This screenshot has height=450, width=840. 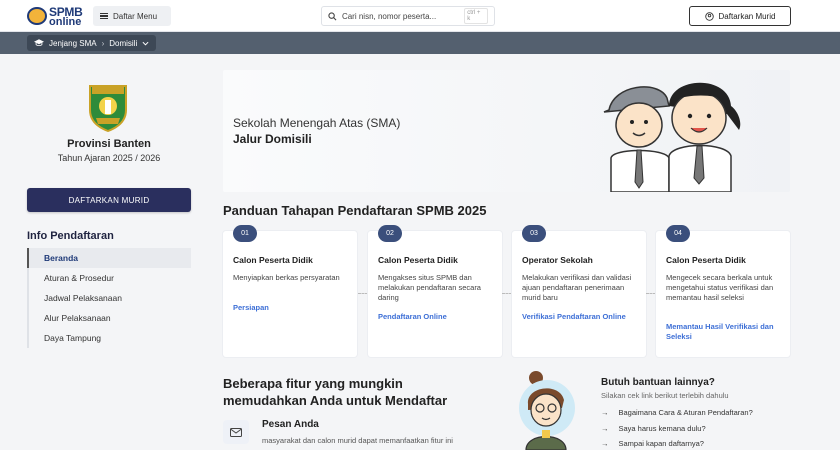 I want to click on user-circle-icon, so click(x=709, y=16).